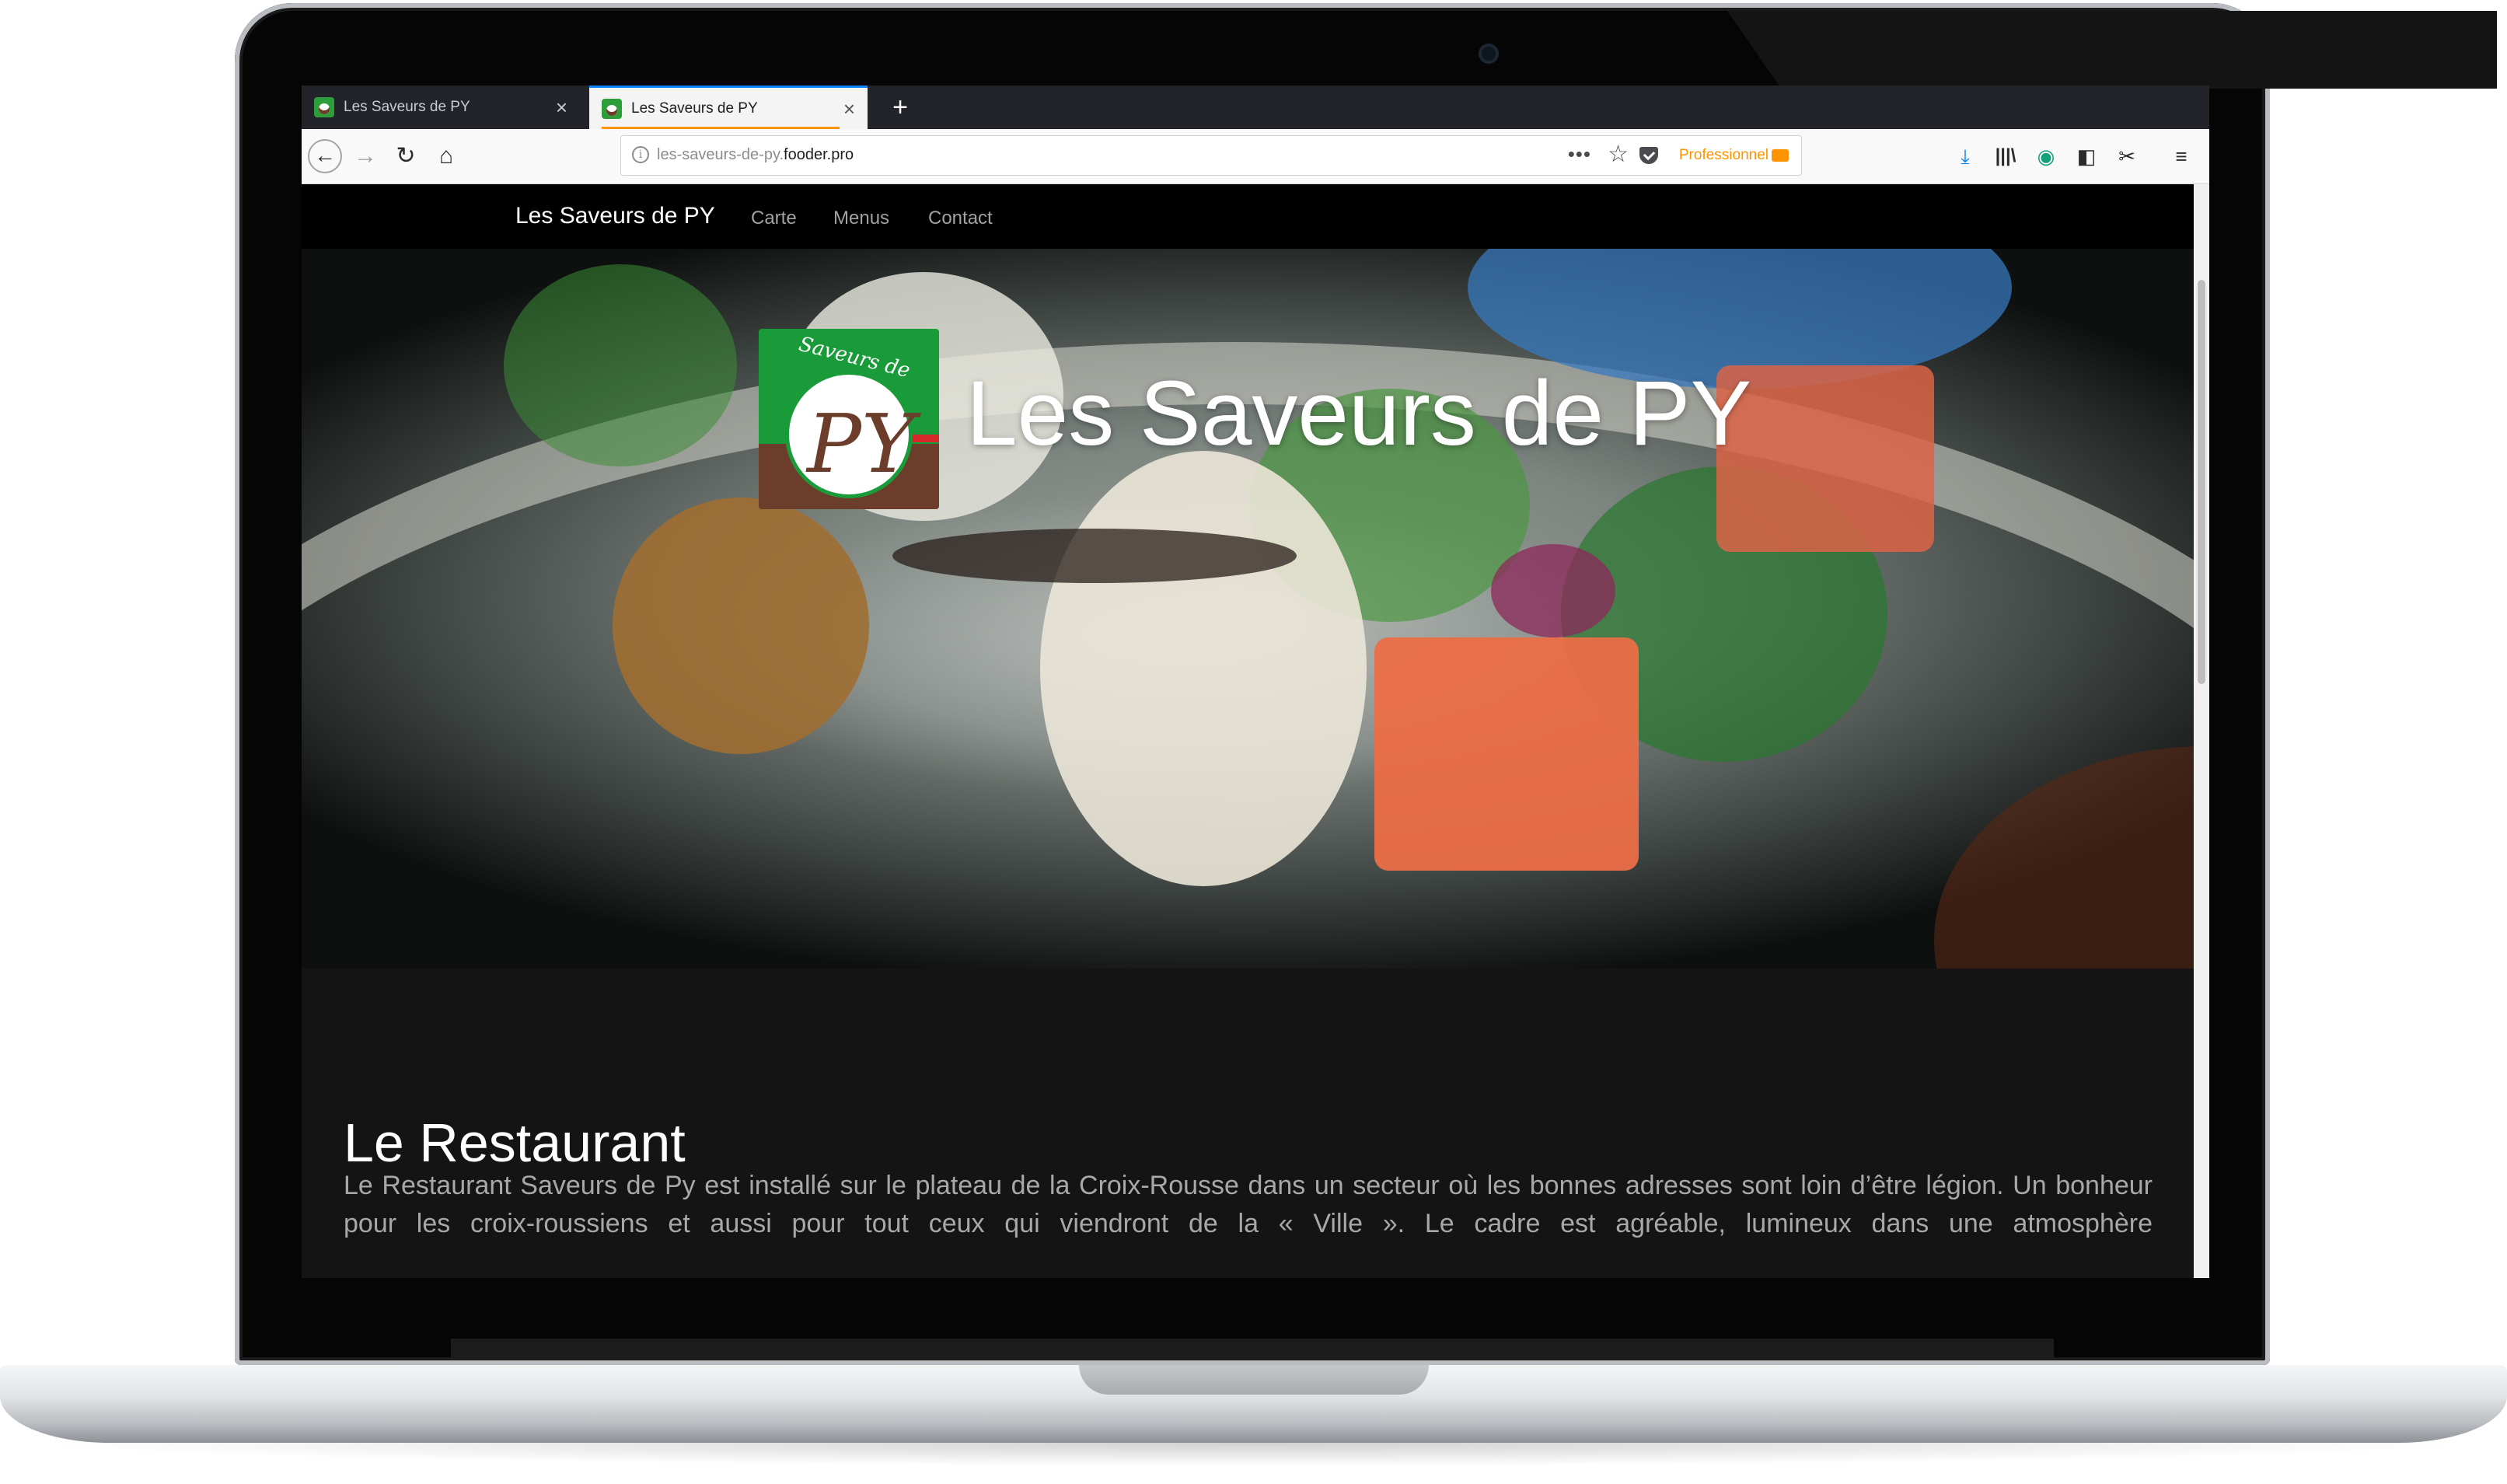 The height and width of the screenshot is (1484, 2507). I want to click on base-notch, so click(1254, 1380).